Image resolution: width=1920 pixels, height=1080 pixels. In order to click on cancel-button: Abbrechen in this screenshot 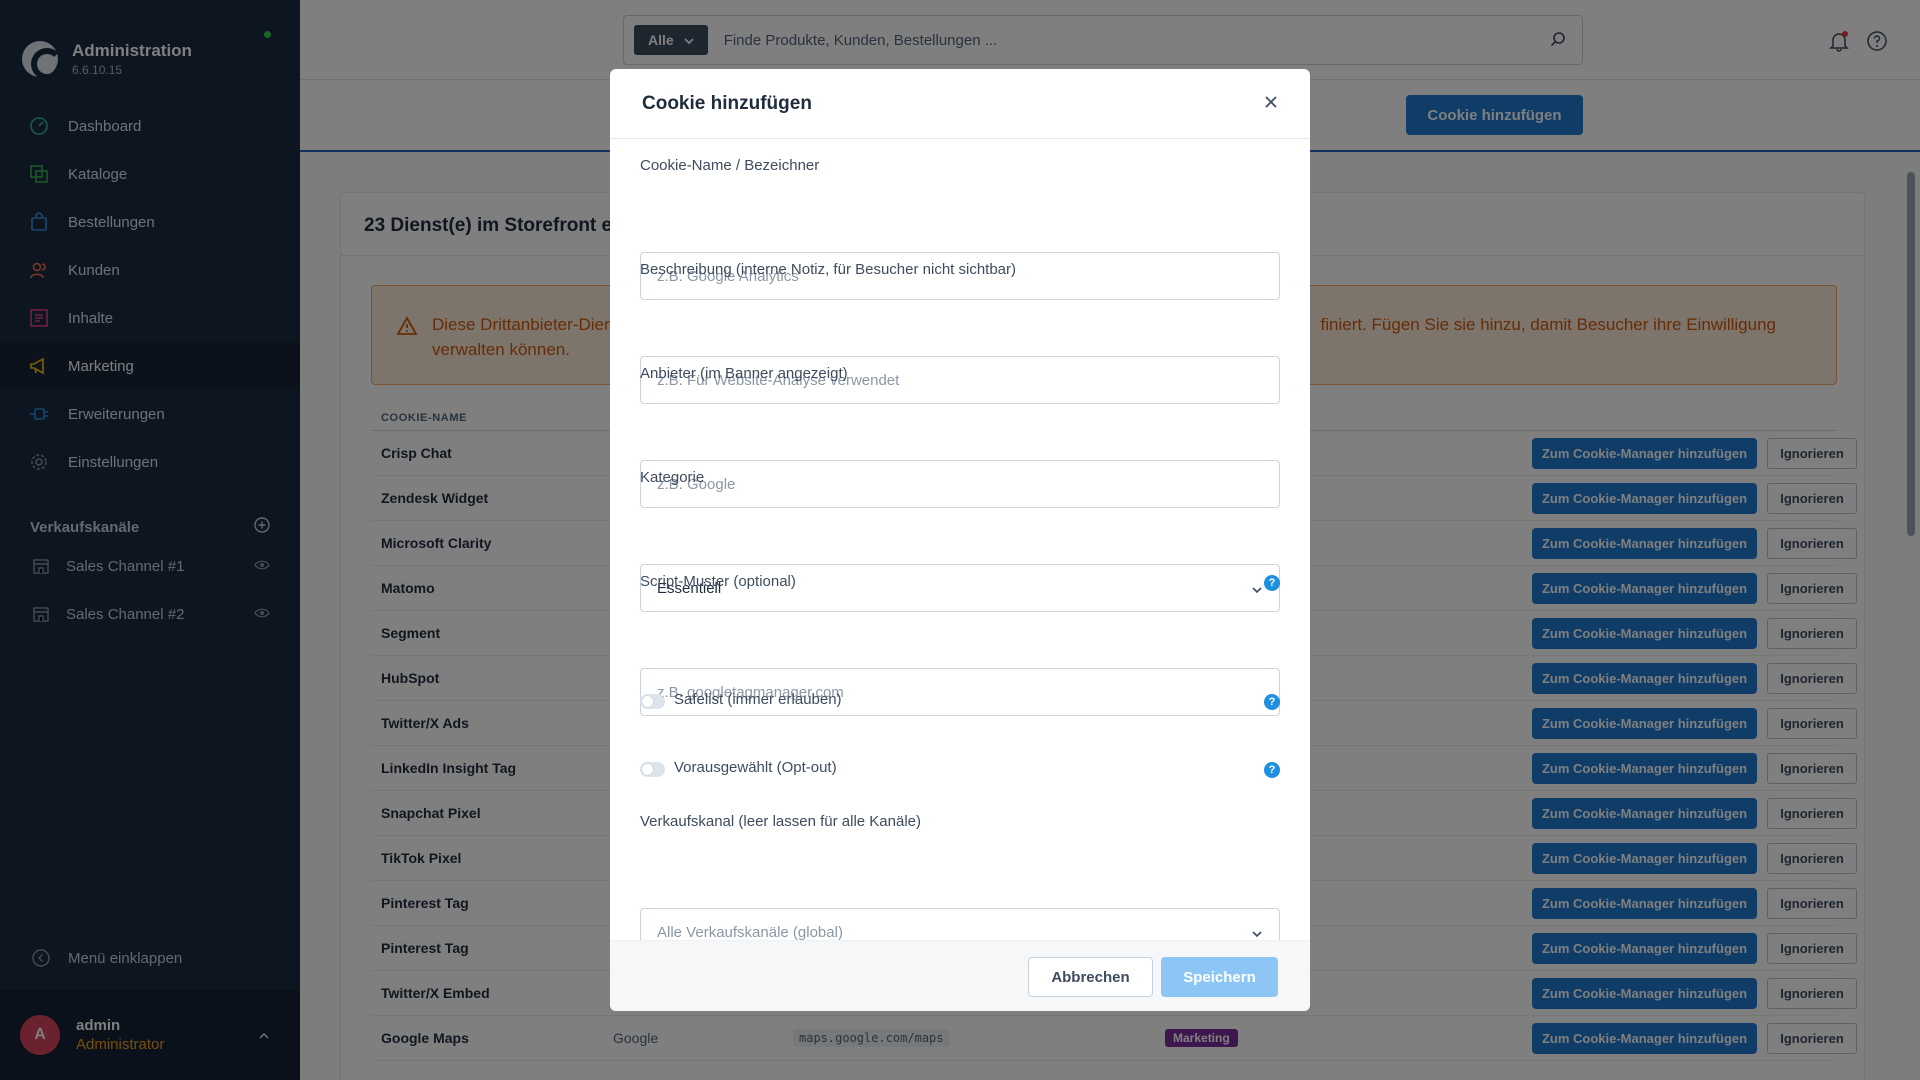, I will do `click(1090, 977)`.